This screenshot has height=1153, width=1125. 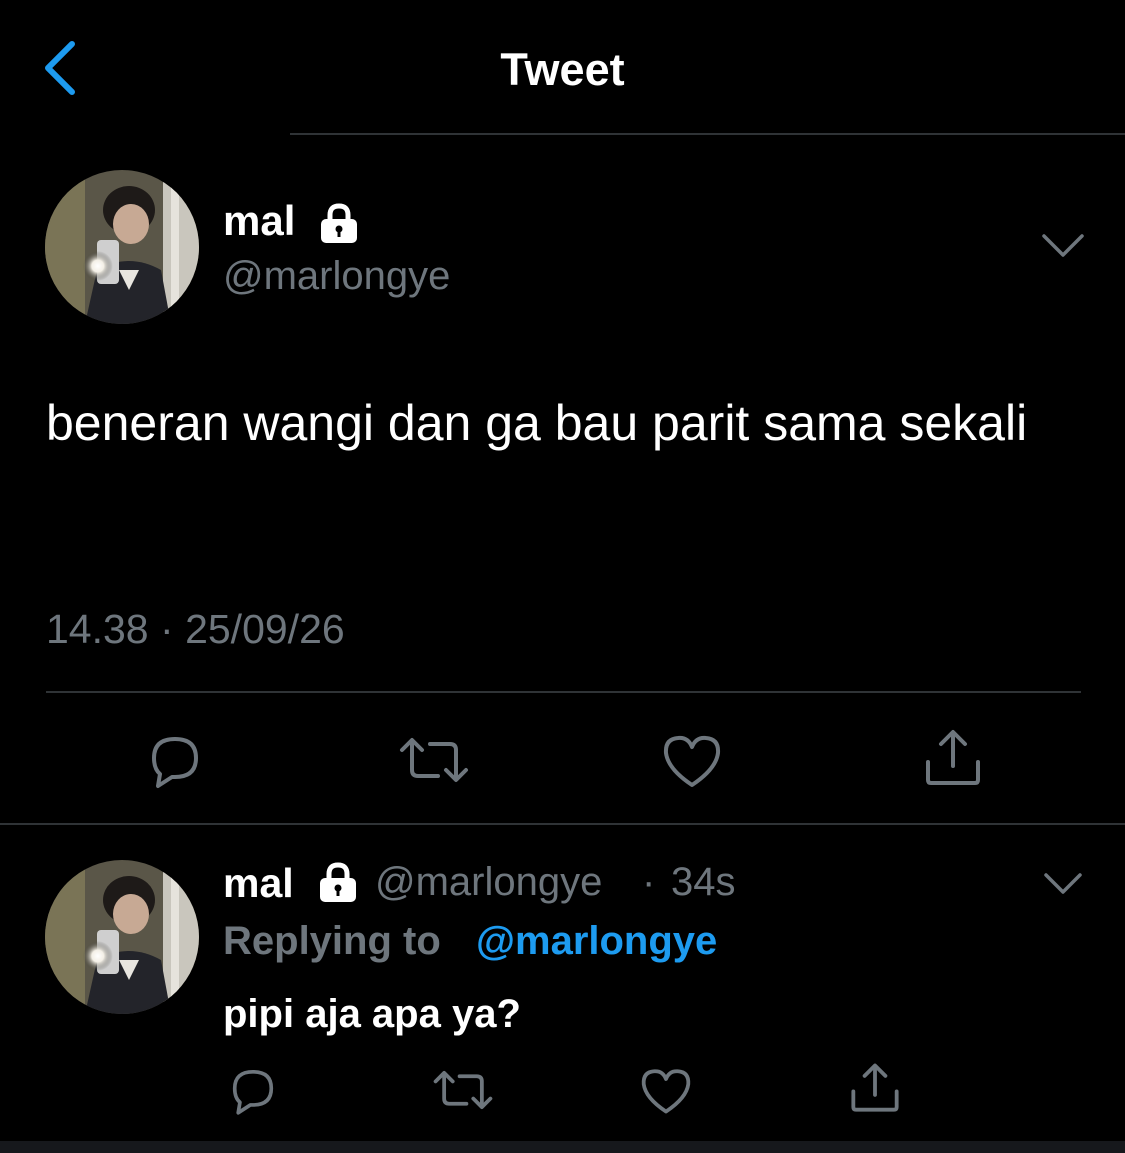 I want to click on reply-text: pipi aja apa ya?, so click(x=372, y=1014).